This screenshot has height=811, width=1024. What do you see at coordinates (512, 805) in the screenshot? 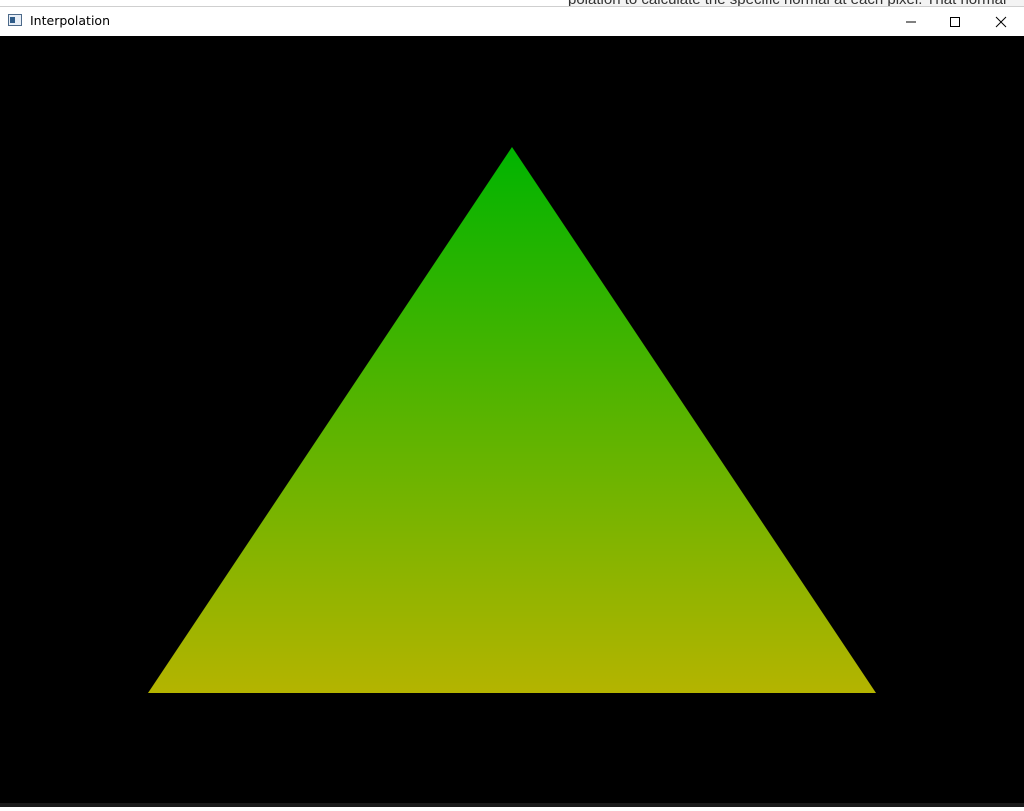
I see `taskbar-edge` at bounding box center [512, 805].